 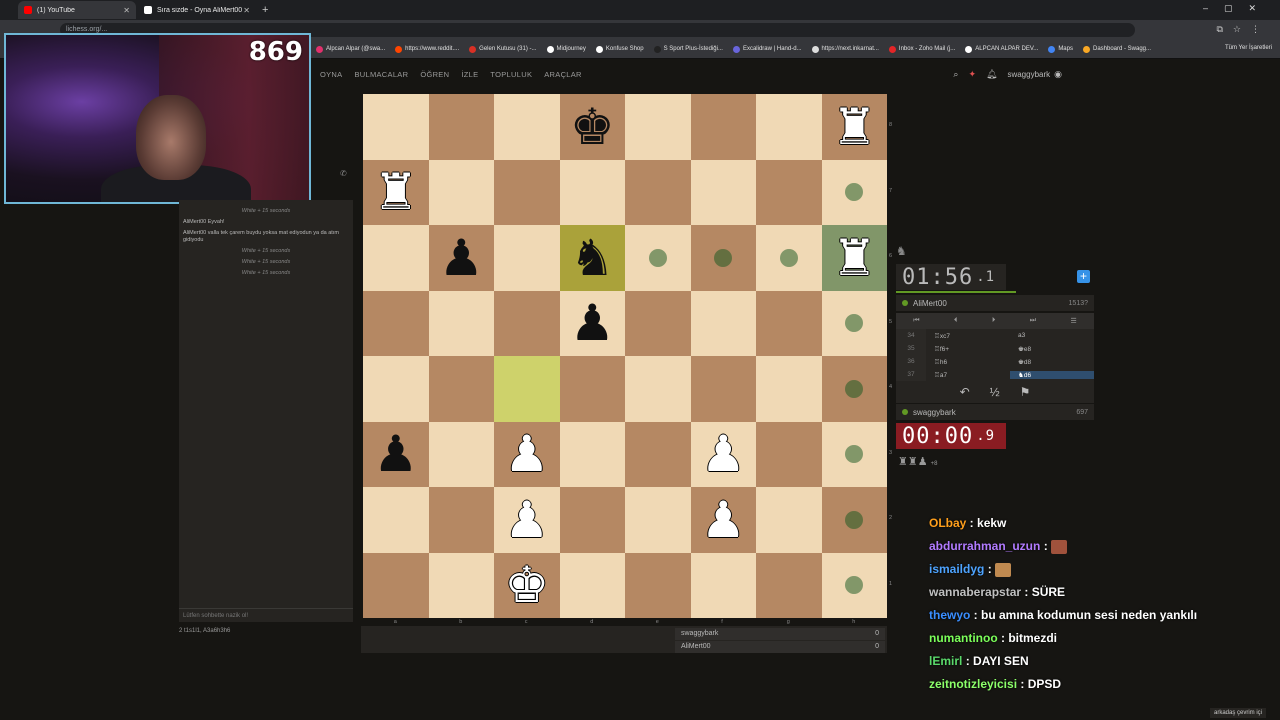 I want to click on phone-icon: ✆, so click(x=343, y=173).